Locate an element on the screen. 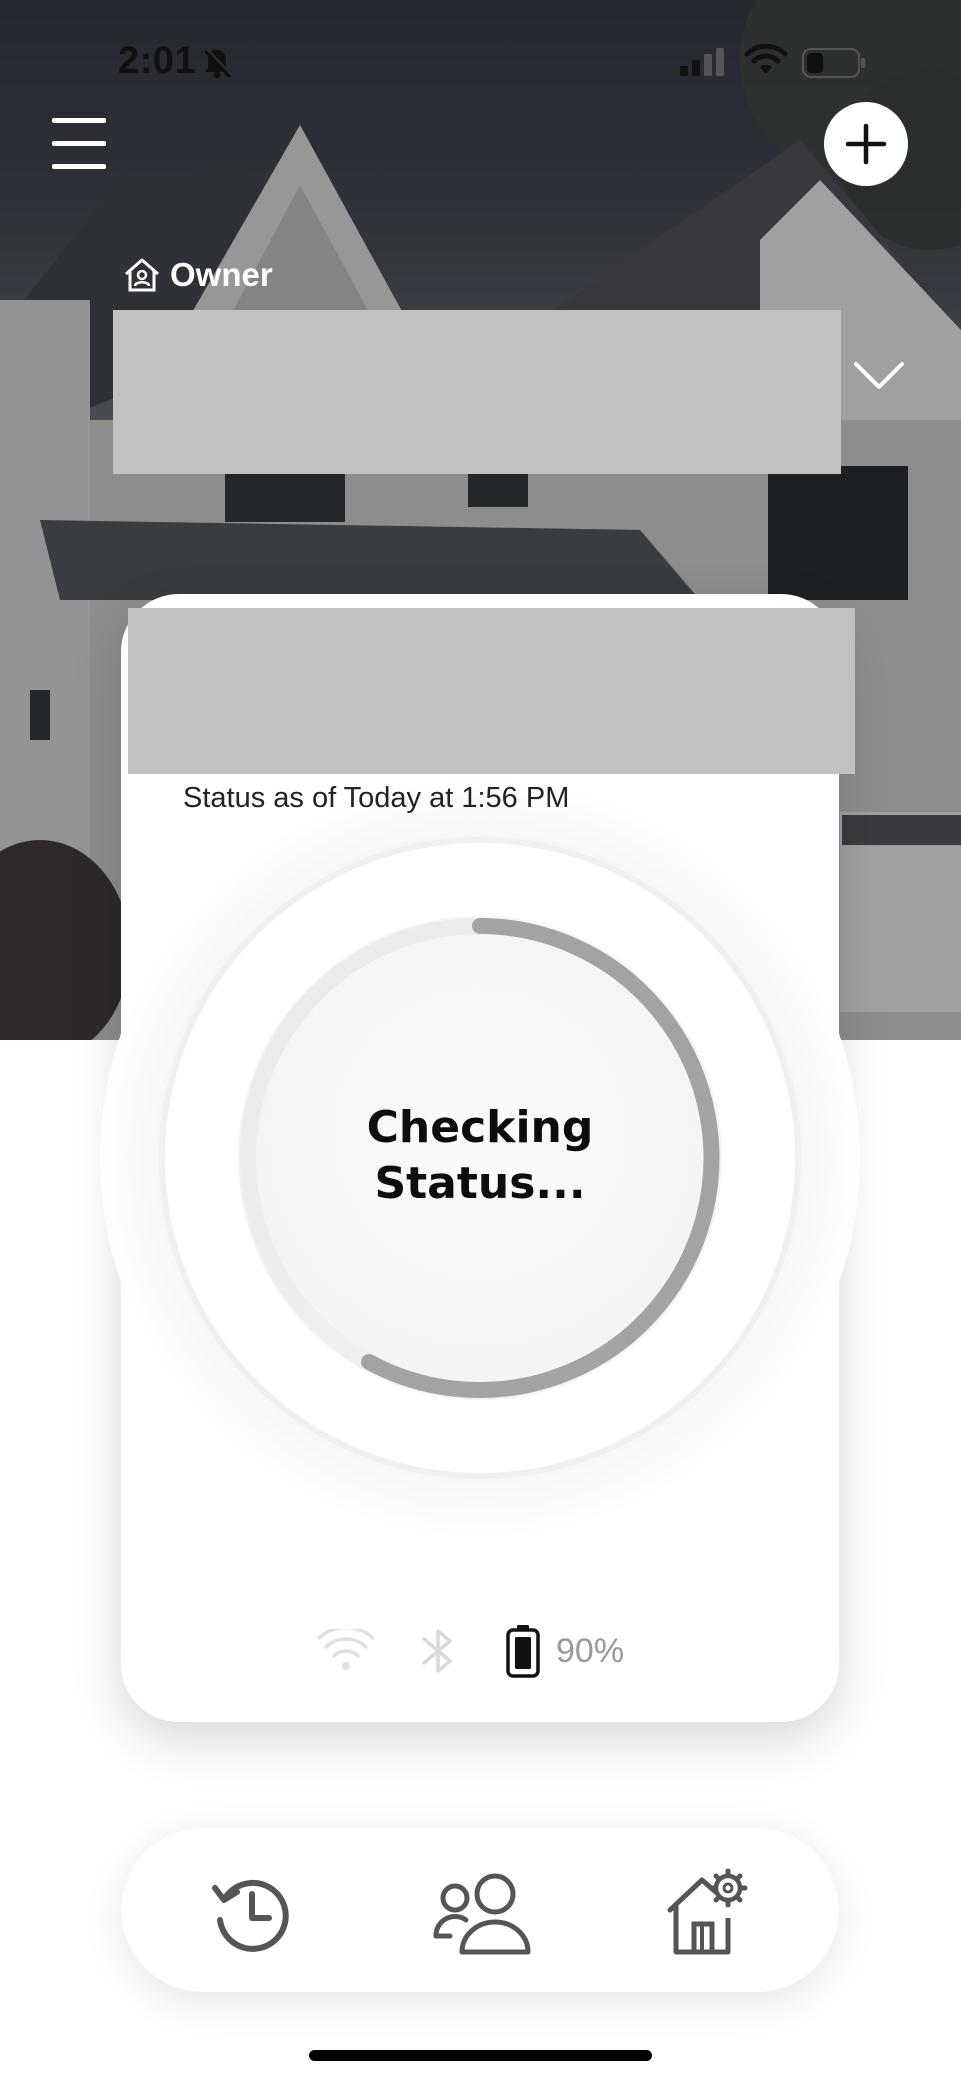 The width and height of the screenshot is (961, 2082). history-button is located at coordinates (252, 1913).